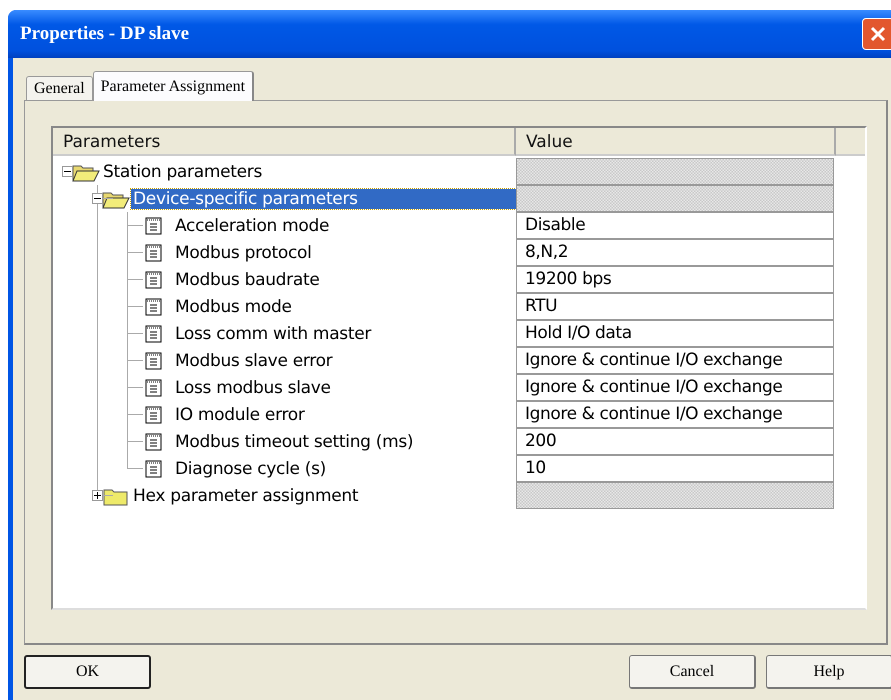  Describe the element at coordinates (173, 86) in the screenshot. I see `tab: Parameter Assignment` at that location.